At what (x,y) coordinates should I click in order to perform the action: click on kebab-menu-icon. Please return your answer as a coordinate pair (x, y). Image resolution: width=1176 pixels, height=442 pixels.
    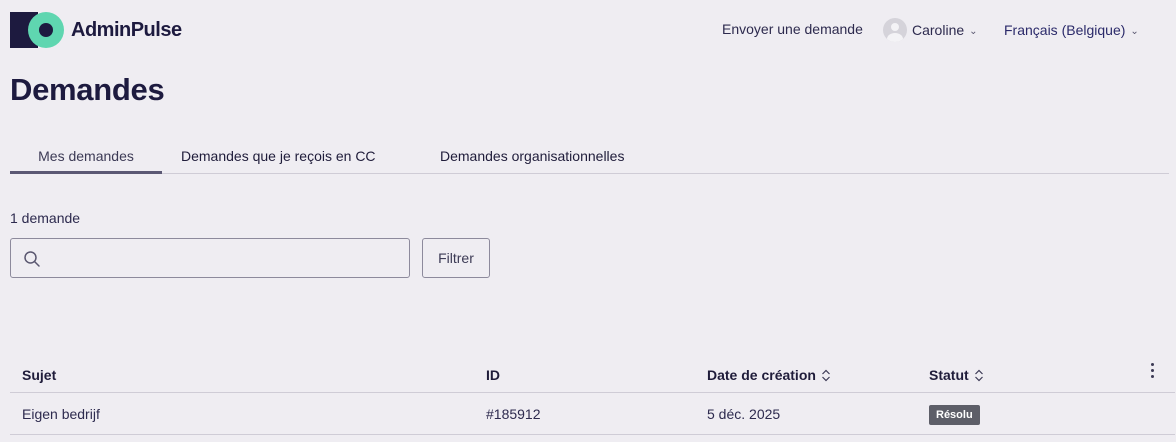
    Looking at the image, I should click on (1152, 372).